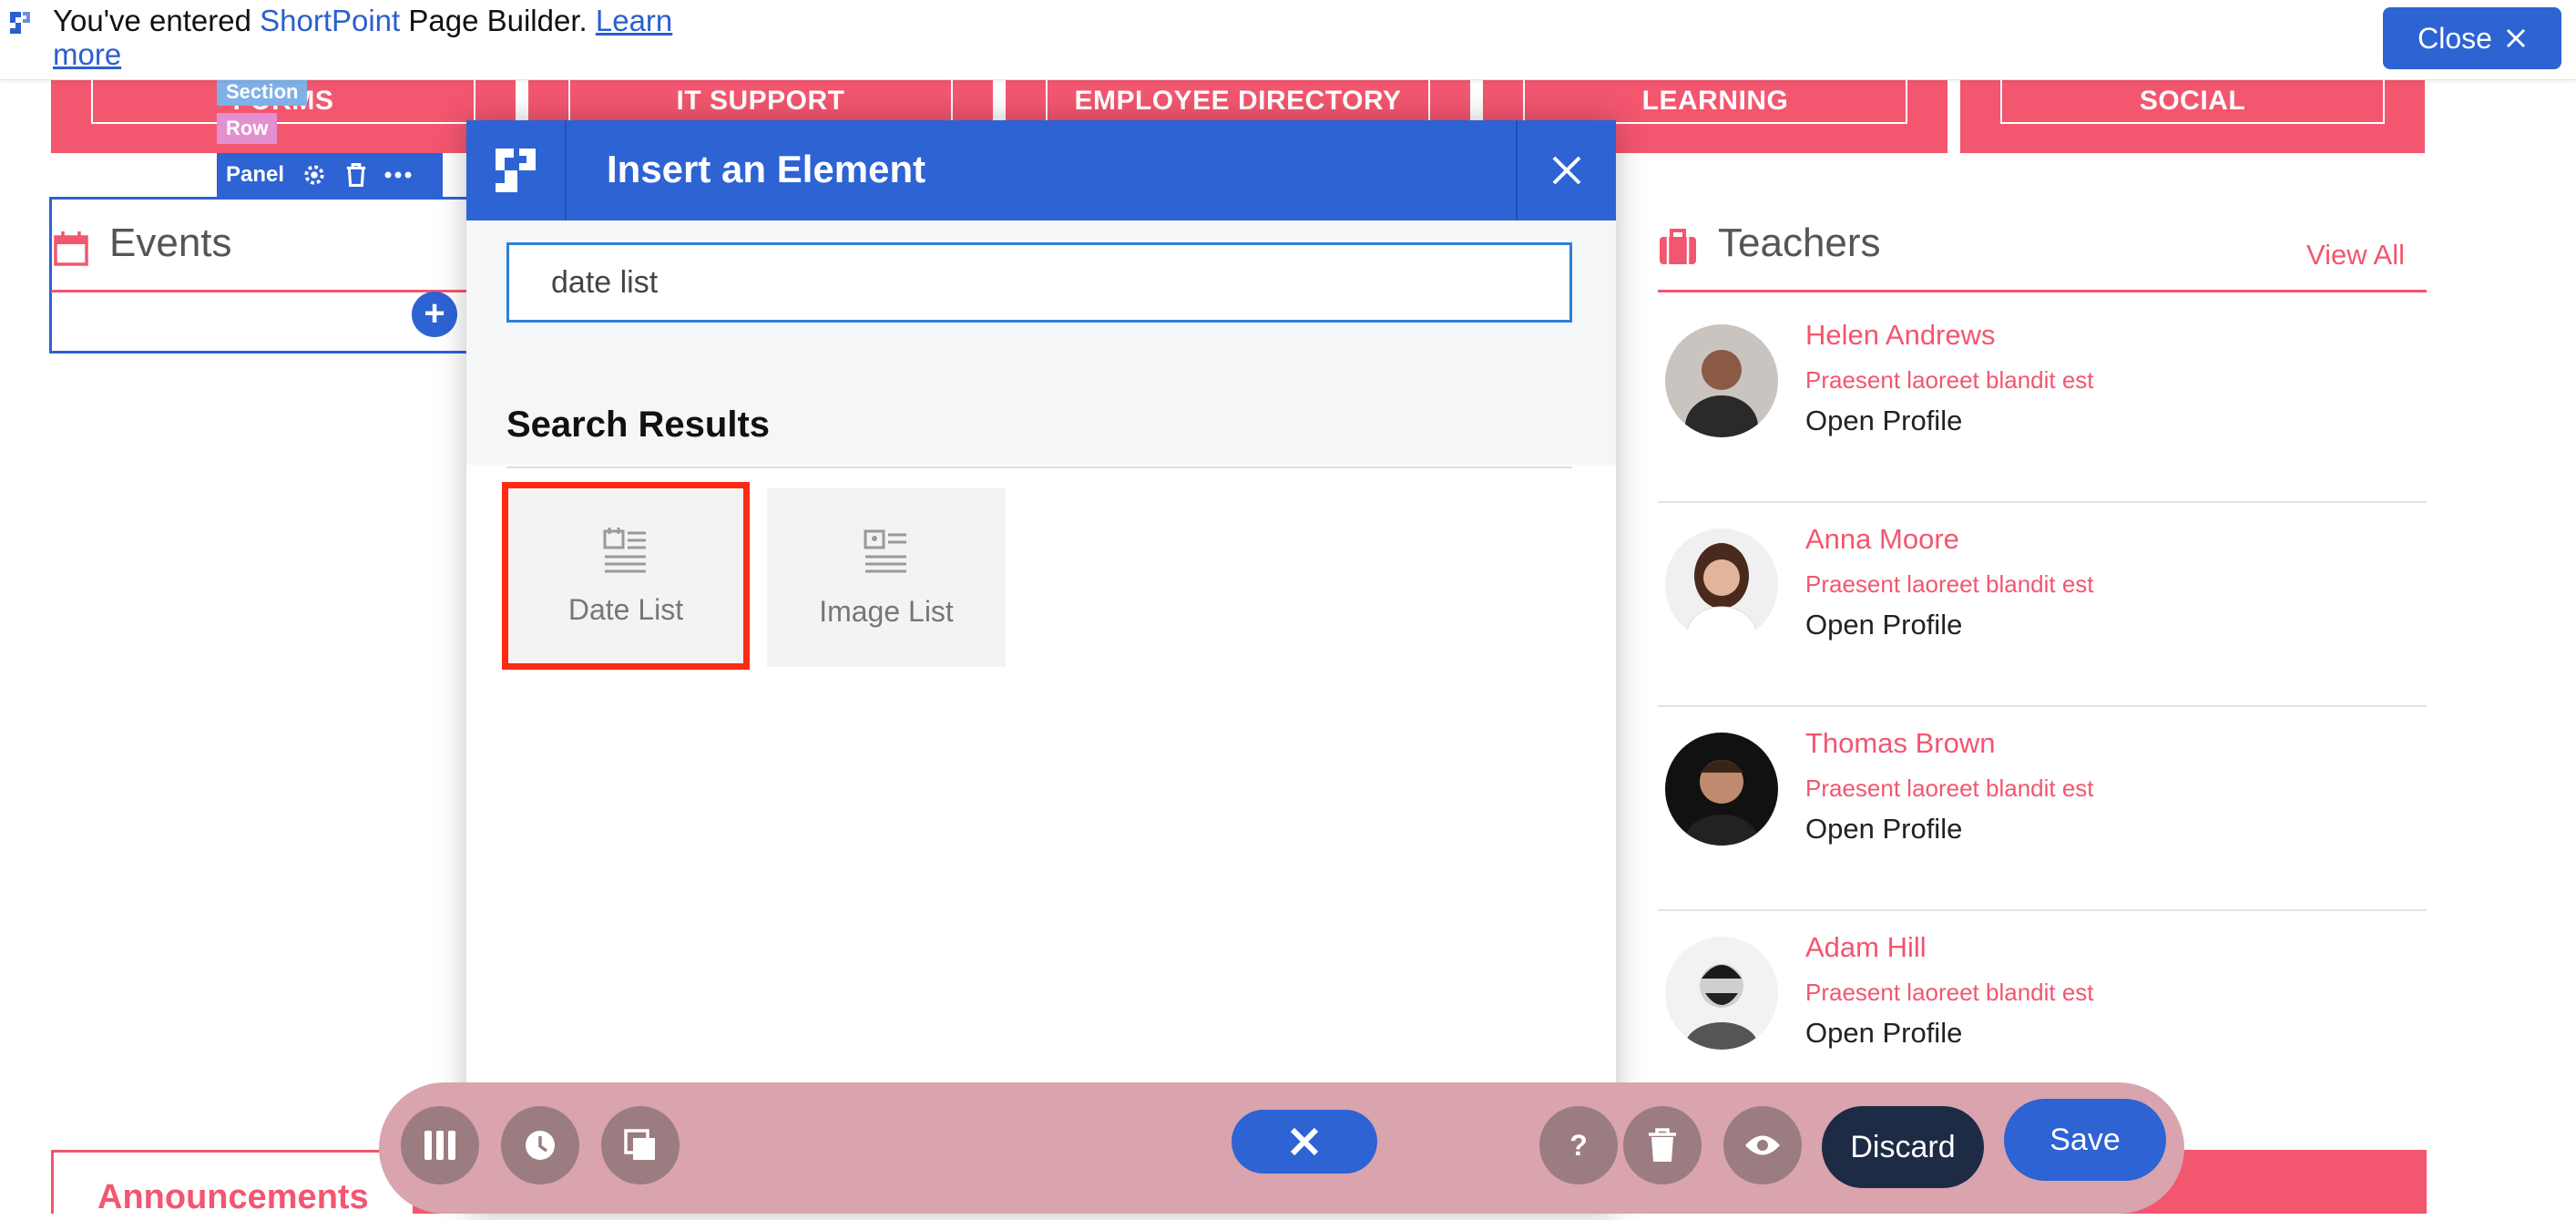 The image size is (2576, 1220). I want to click on modal-close-button, so click(1566, 170).